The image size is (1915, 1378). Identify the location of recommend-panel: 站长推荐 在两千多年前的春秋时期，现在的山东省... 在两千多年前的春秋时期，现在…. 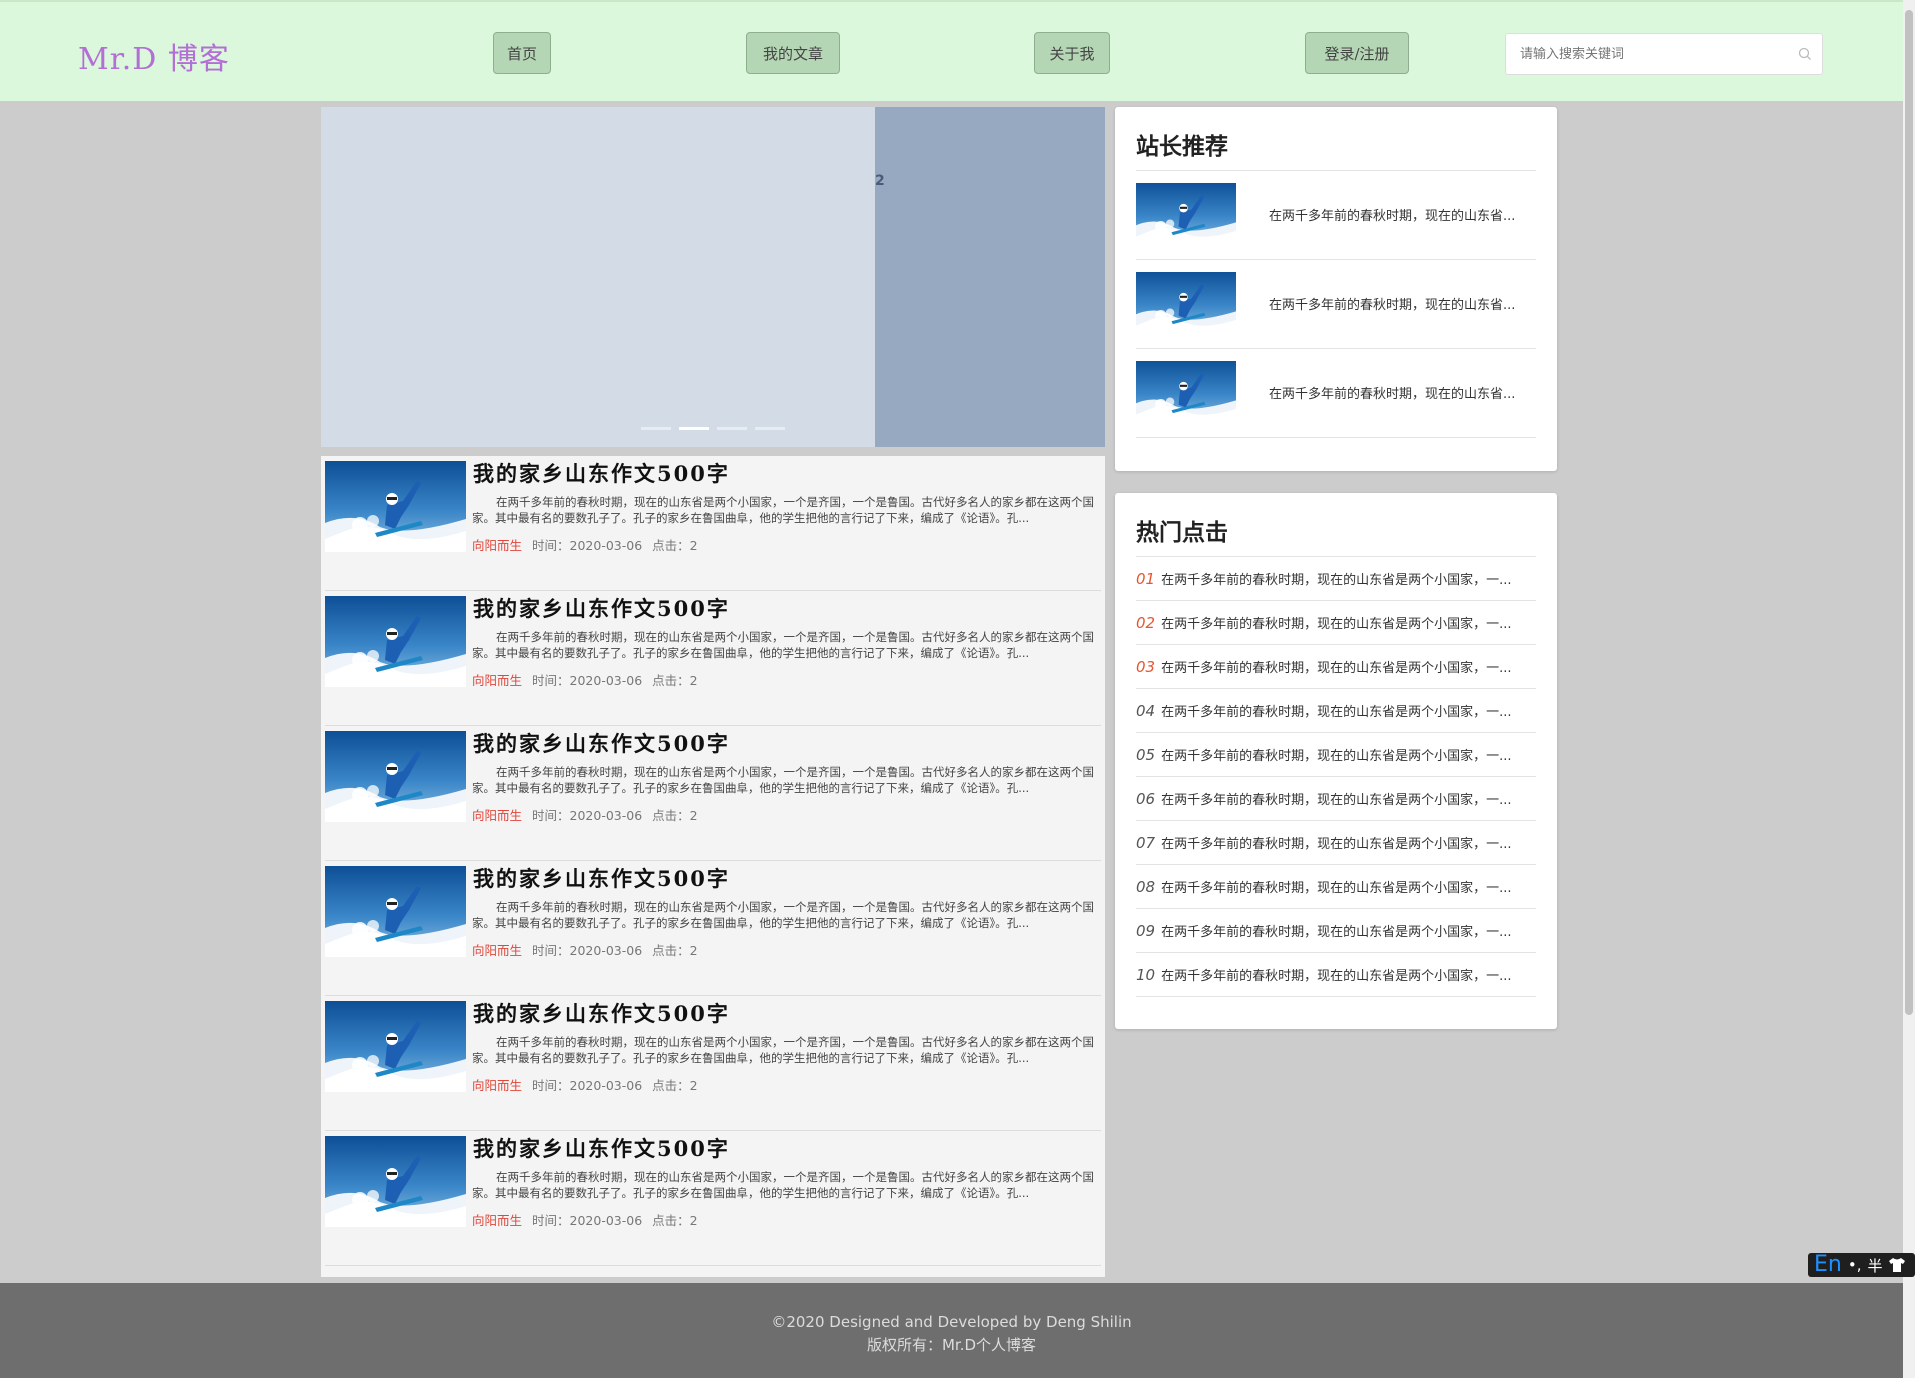
(1336, 289).